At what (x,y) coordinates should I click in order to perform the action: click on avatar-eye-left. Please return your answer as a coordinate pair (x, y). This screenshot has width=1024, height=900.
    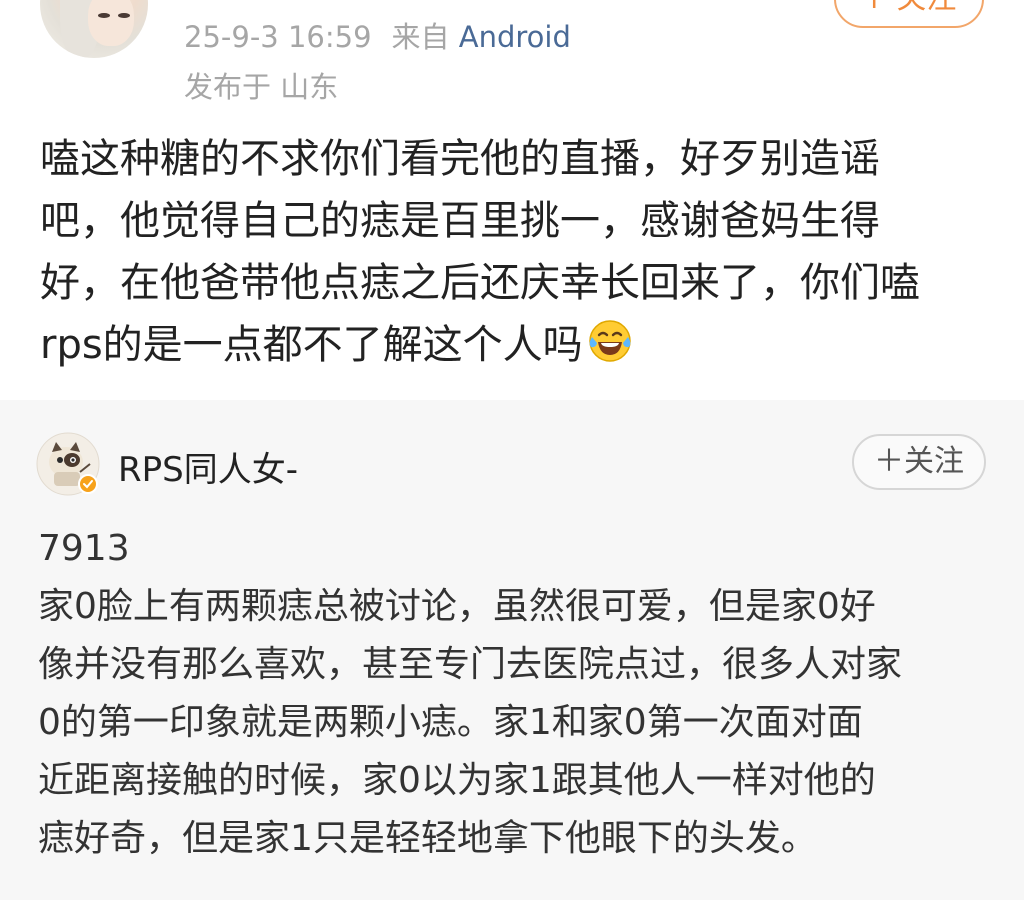
    Looking at the image, I should click on (104, 15).